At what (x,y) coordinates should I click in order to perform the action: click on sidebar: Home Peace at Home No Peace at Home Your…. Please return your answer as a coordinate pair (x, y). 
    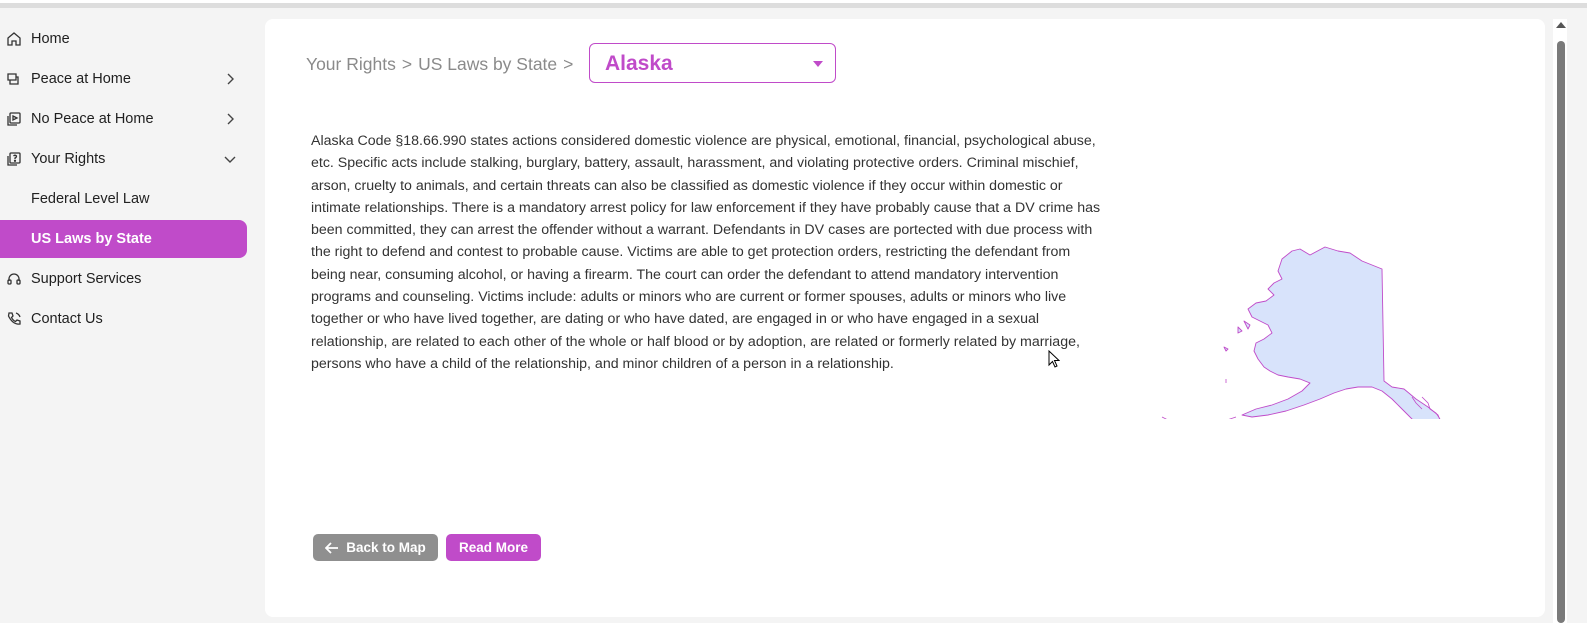
    Looking at the image, I should click on (125, 180).